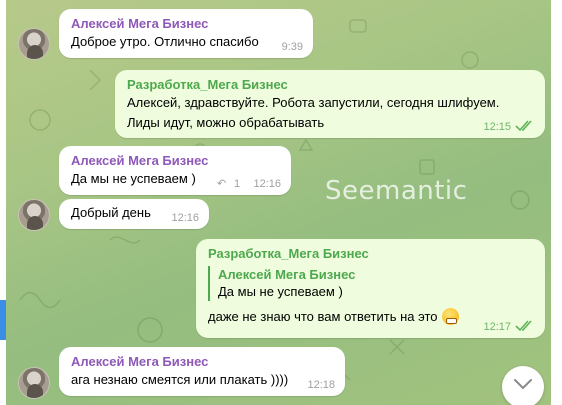 The height and width of the screenshot is (405, 562). Describe the element at coordinates (3, 320) in the screenshot. I see `left-panel-highlight` at that location.